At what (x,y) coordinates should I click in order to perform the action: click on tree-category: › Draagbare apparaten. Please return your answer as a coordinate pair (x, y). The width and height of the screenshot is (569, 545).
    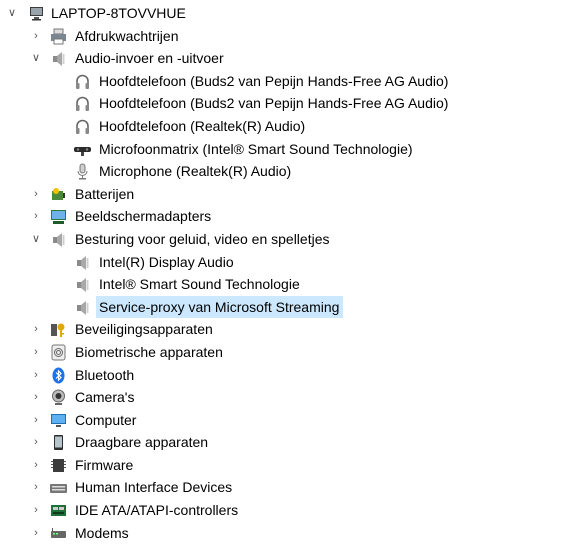
    Looking at the image, I should click on (284, 442).